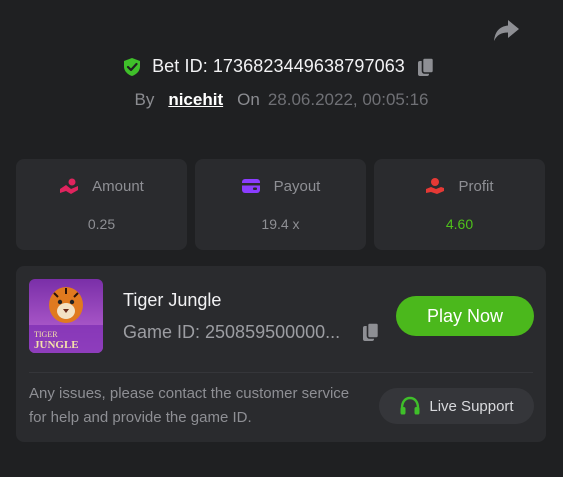 The width and height of the screenshot is (563, 477). I want to click on verified-shield-icon, so click(132, 66).